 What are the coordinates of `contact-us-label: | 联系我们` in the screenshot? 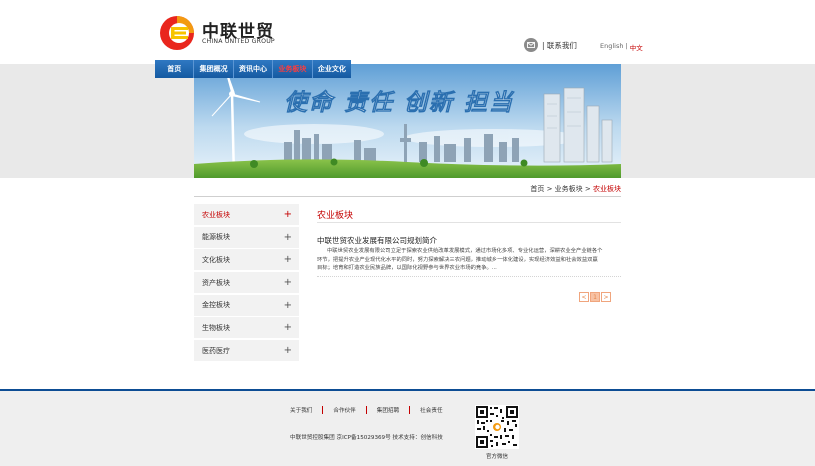 It's located at (559, 45).